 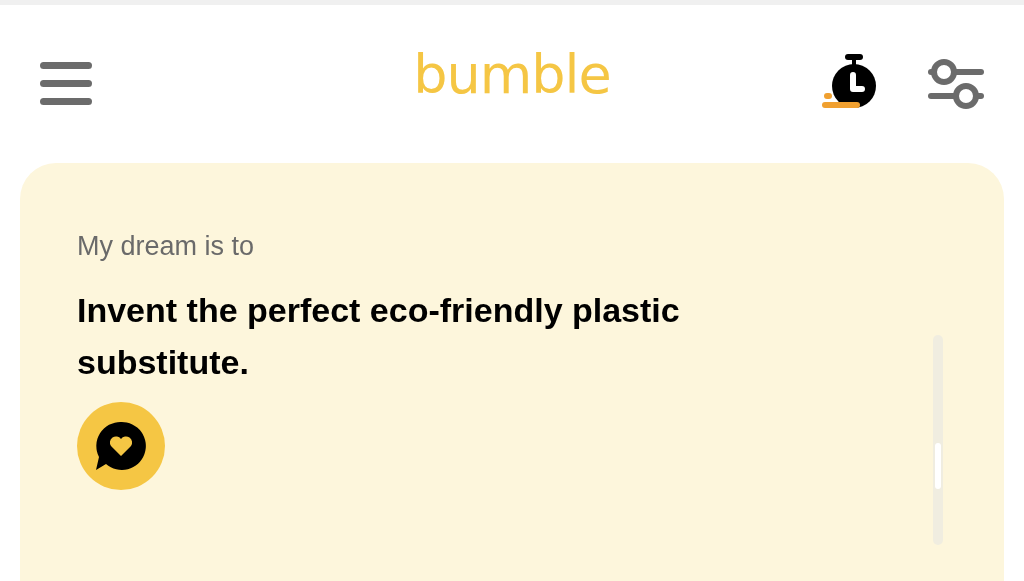 I want to click on prompt-label: My dream is to, so click(x=166, y=246).